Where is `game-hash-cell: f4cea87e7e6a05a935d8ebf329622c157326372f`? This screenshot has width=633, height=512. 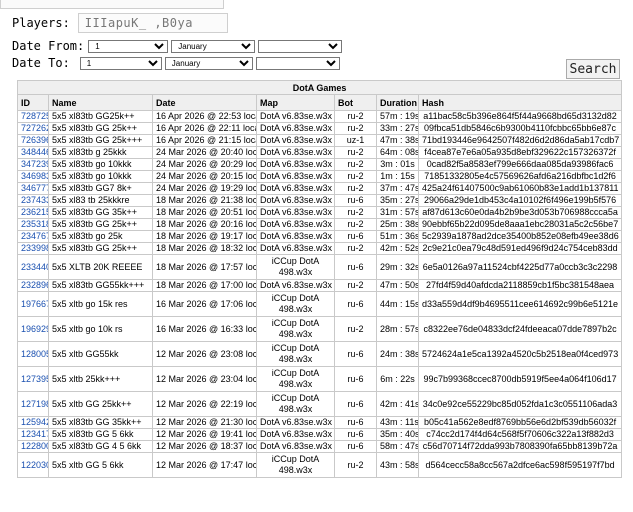 game-hash-cell: f4cea87e7e6a05a935d8ebf329622c157326372f is located at coordinates (520, 152).